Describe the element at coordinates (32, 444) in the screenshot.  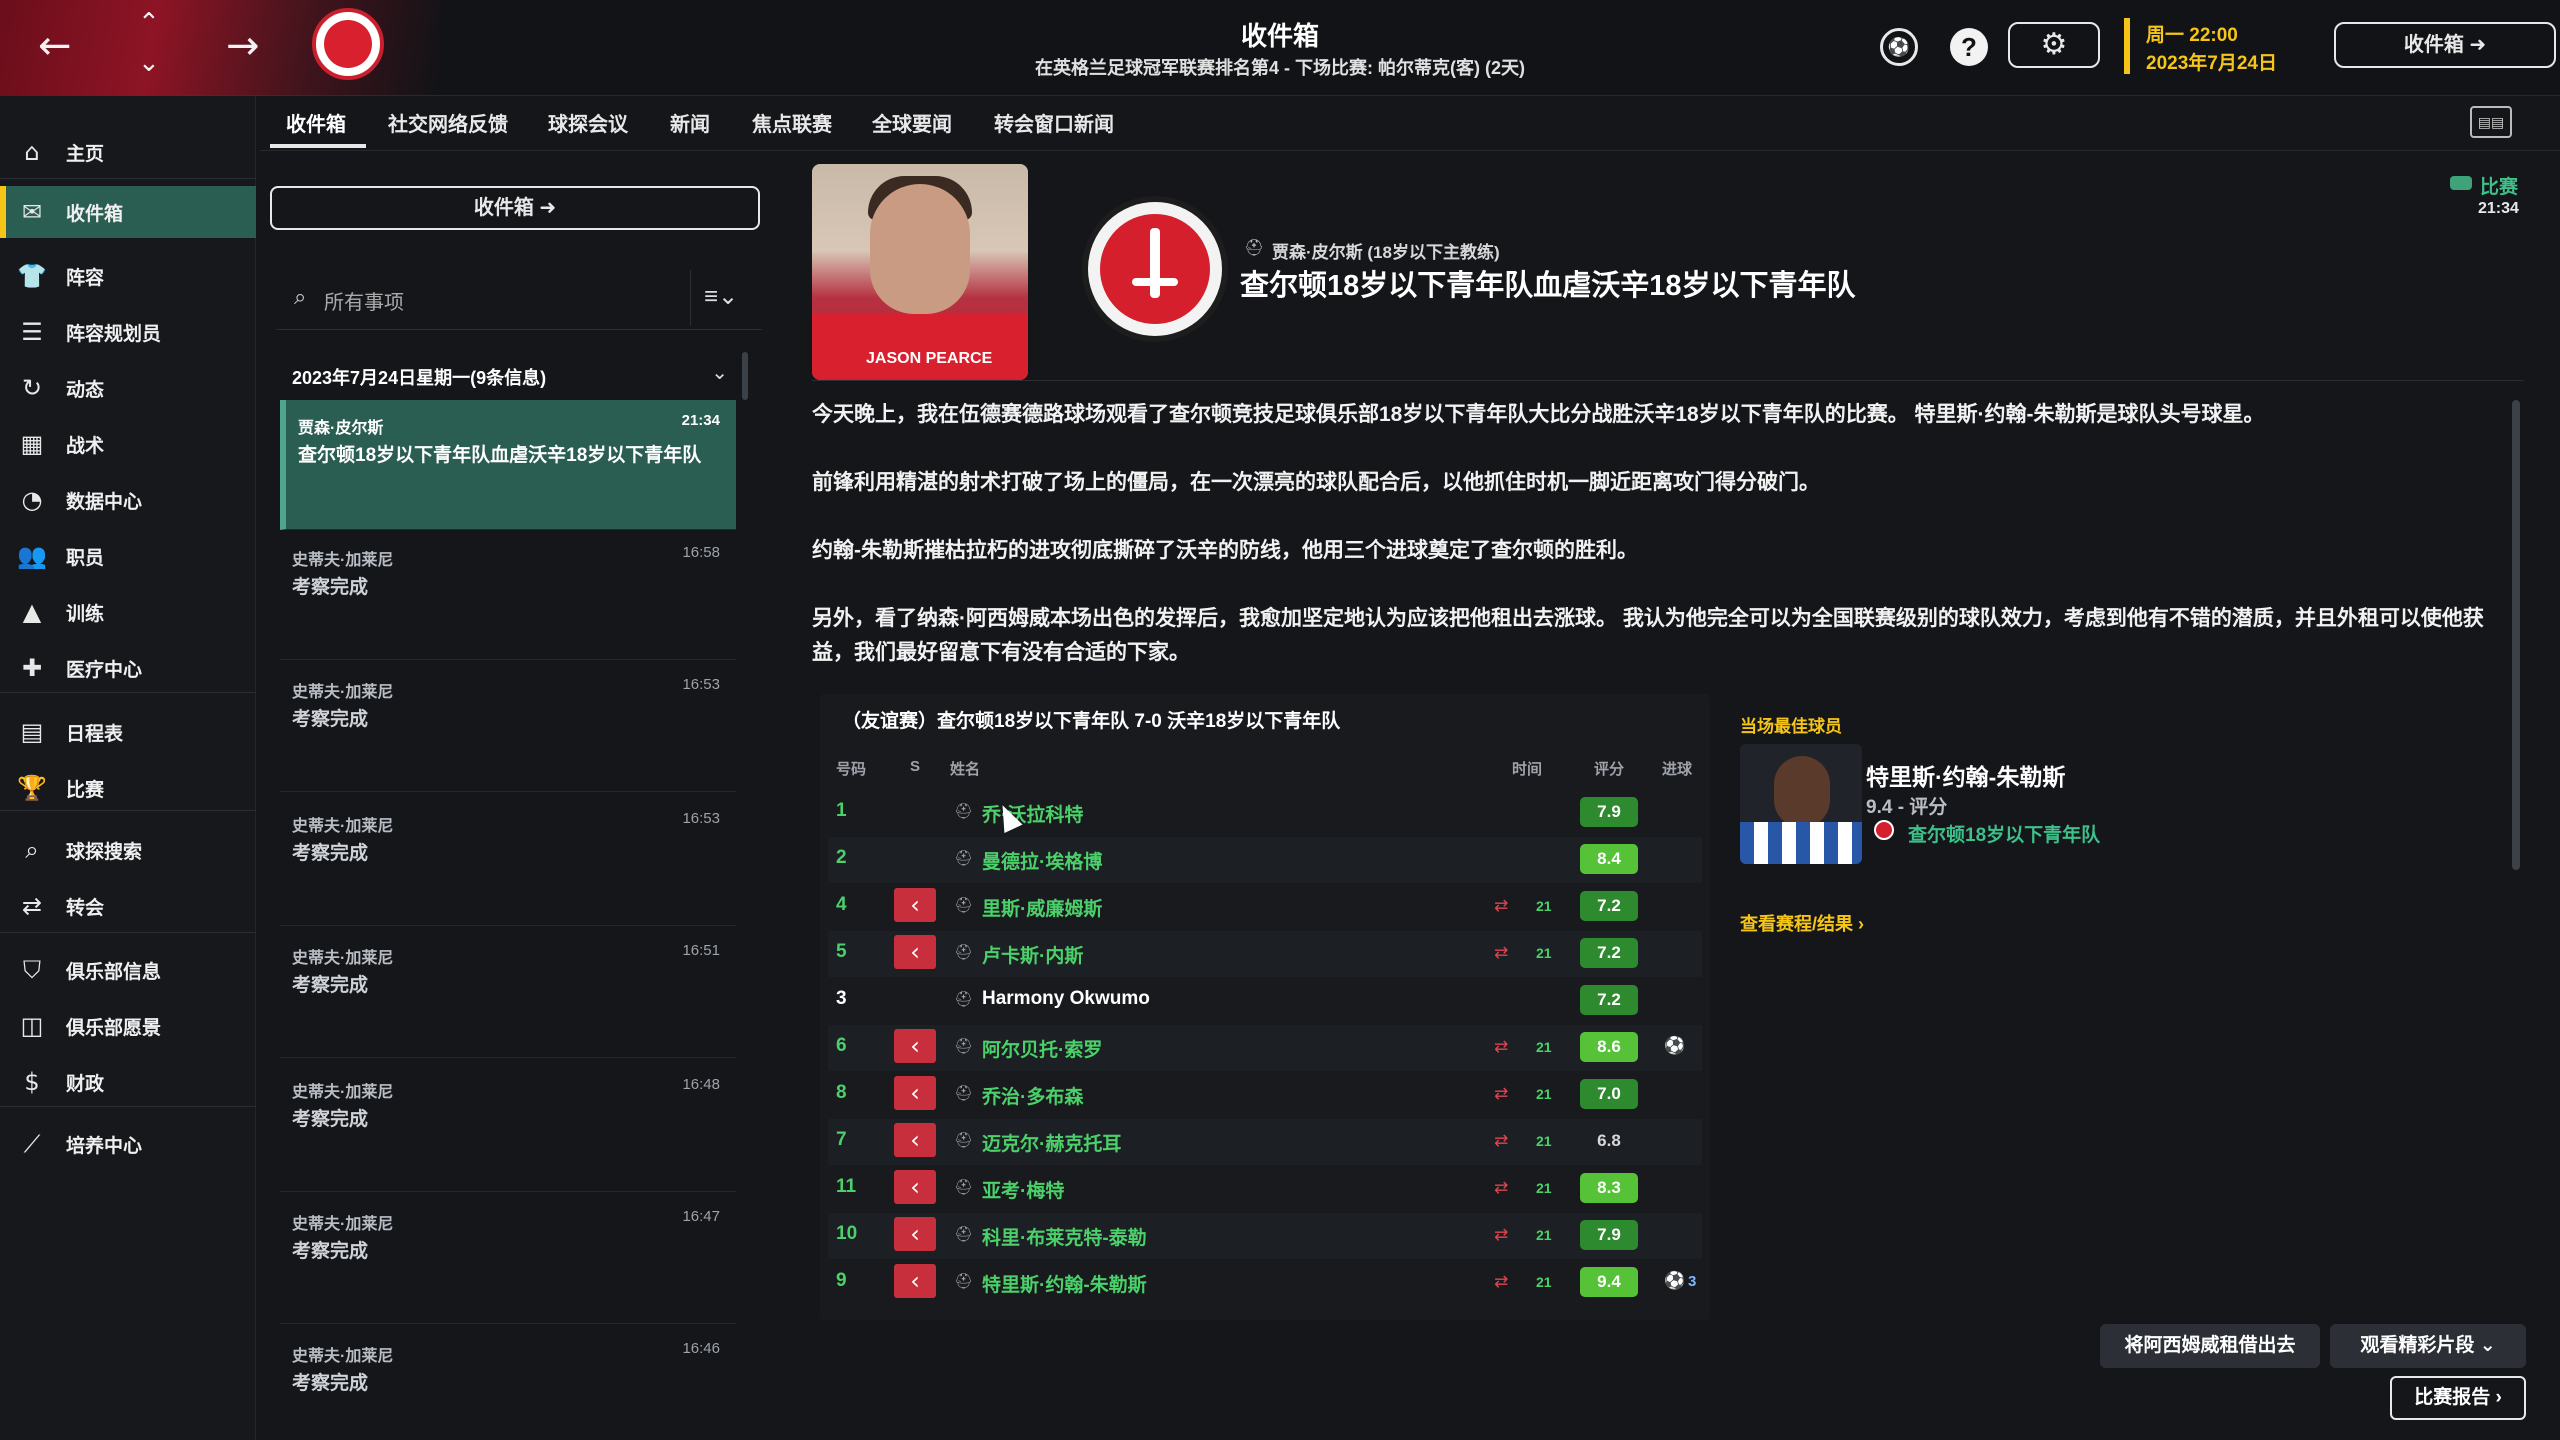
I see `sidebar-icon: ▦` at that location.